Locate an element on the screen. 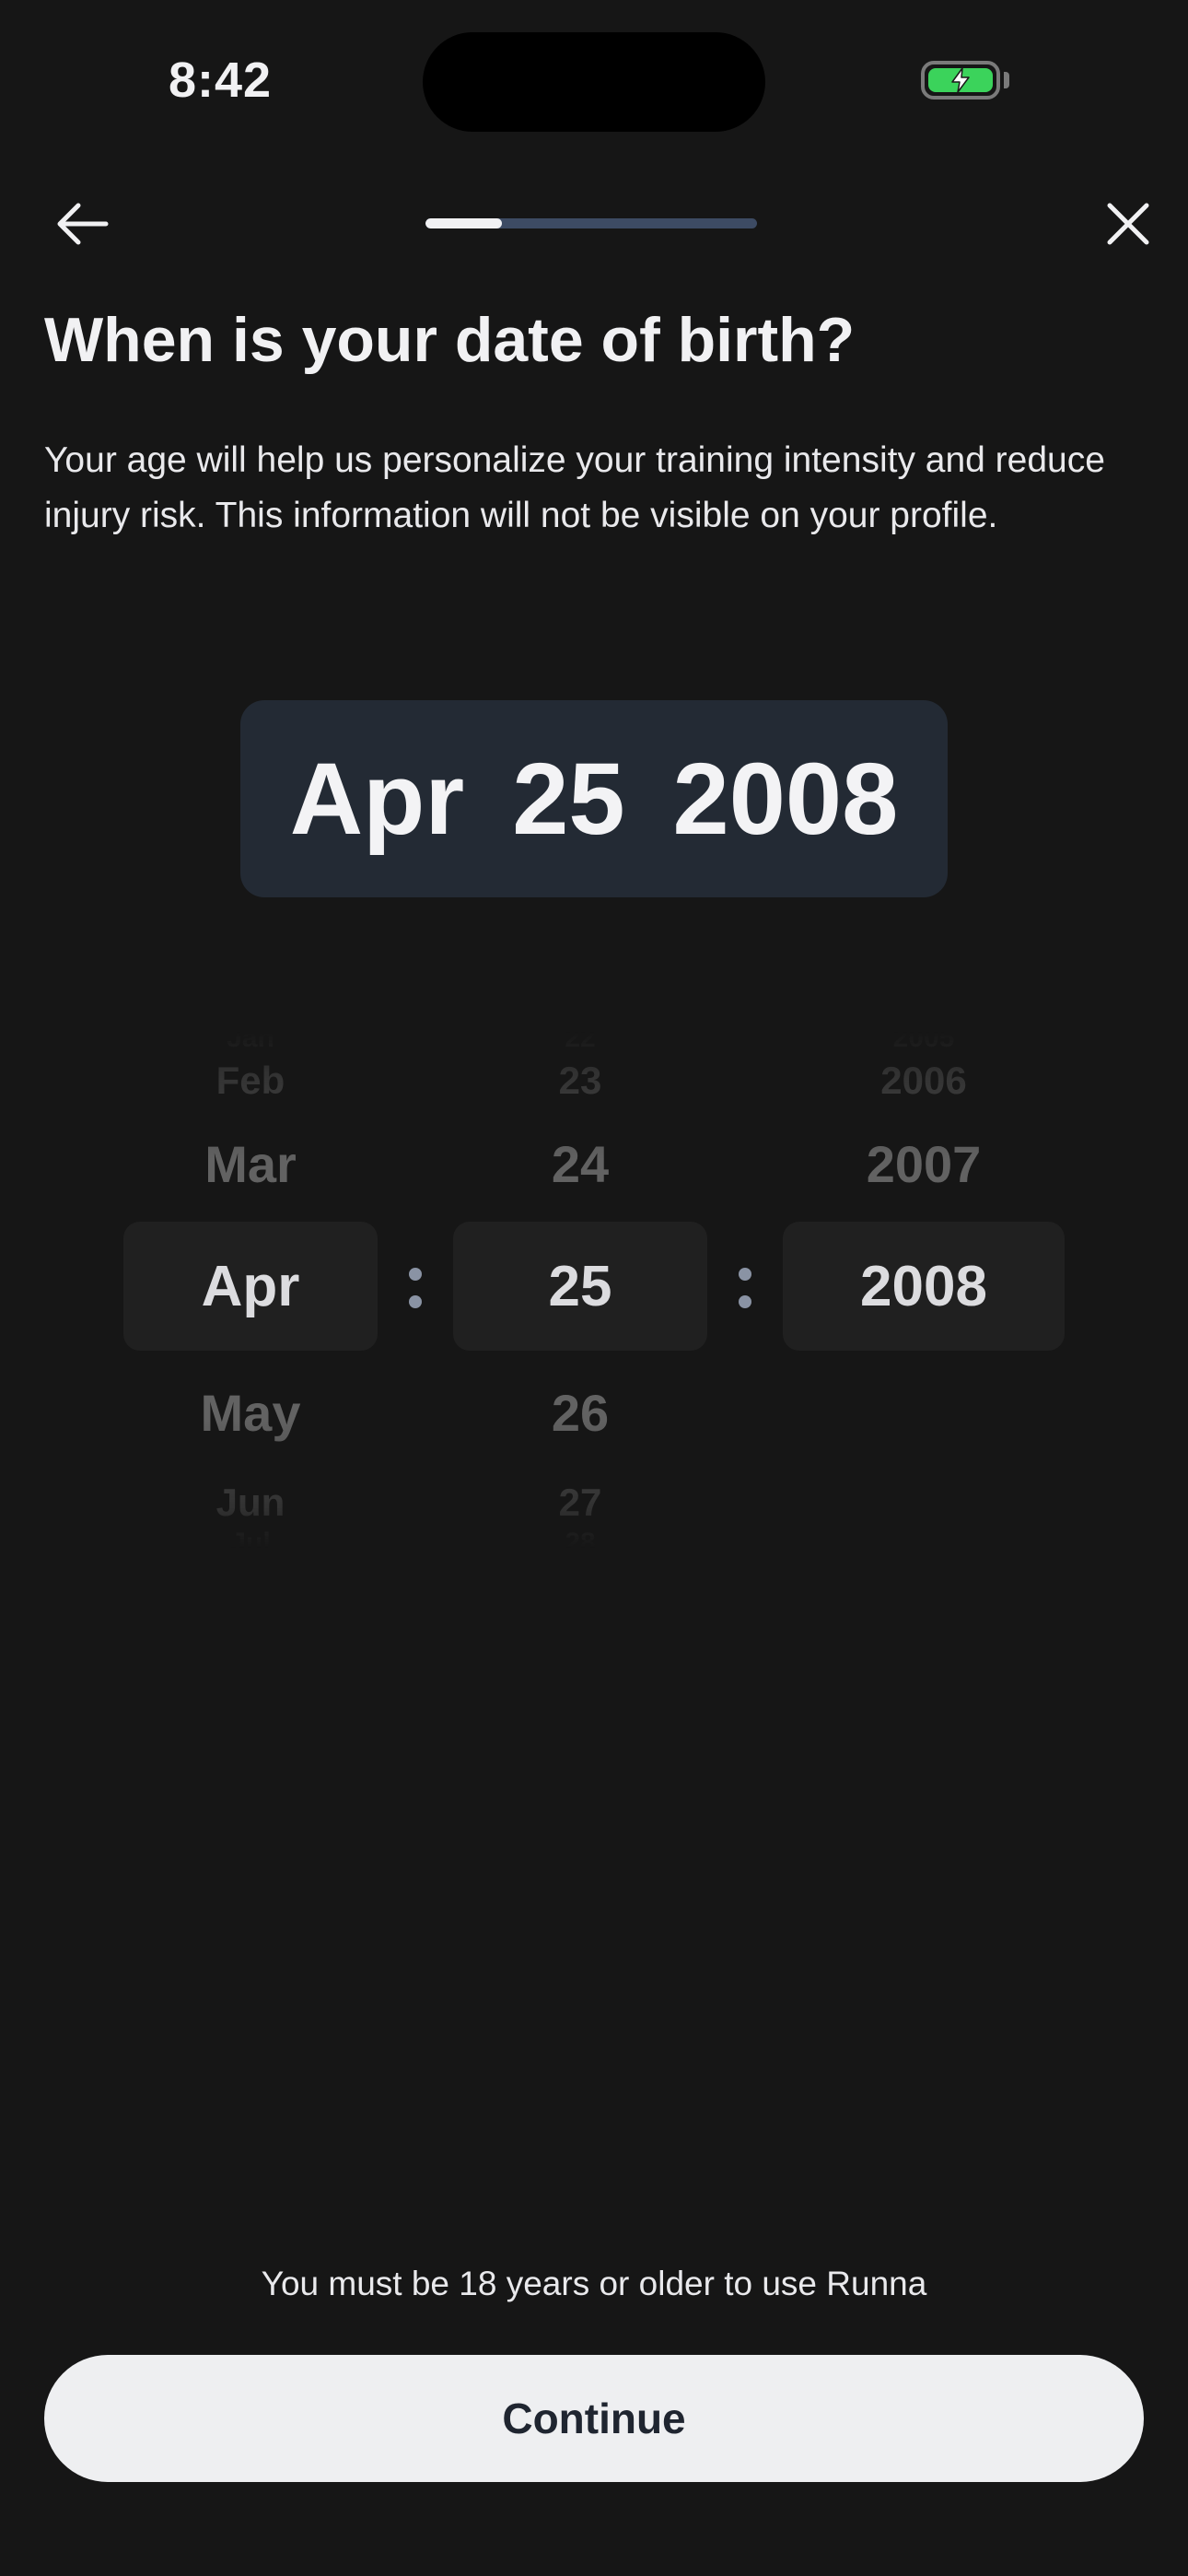 Image resolution: width=1188 pixels, height=2576 pixels. selected-day: 25 is located at coordinates (568, 799).